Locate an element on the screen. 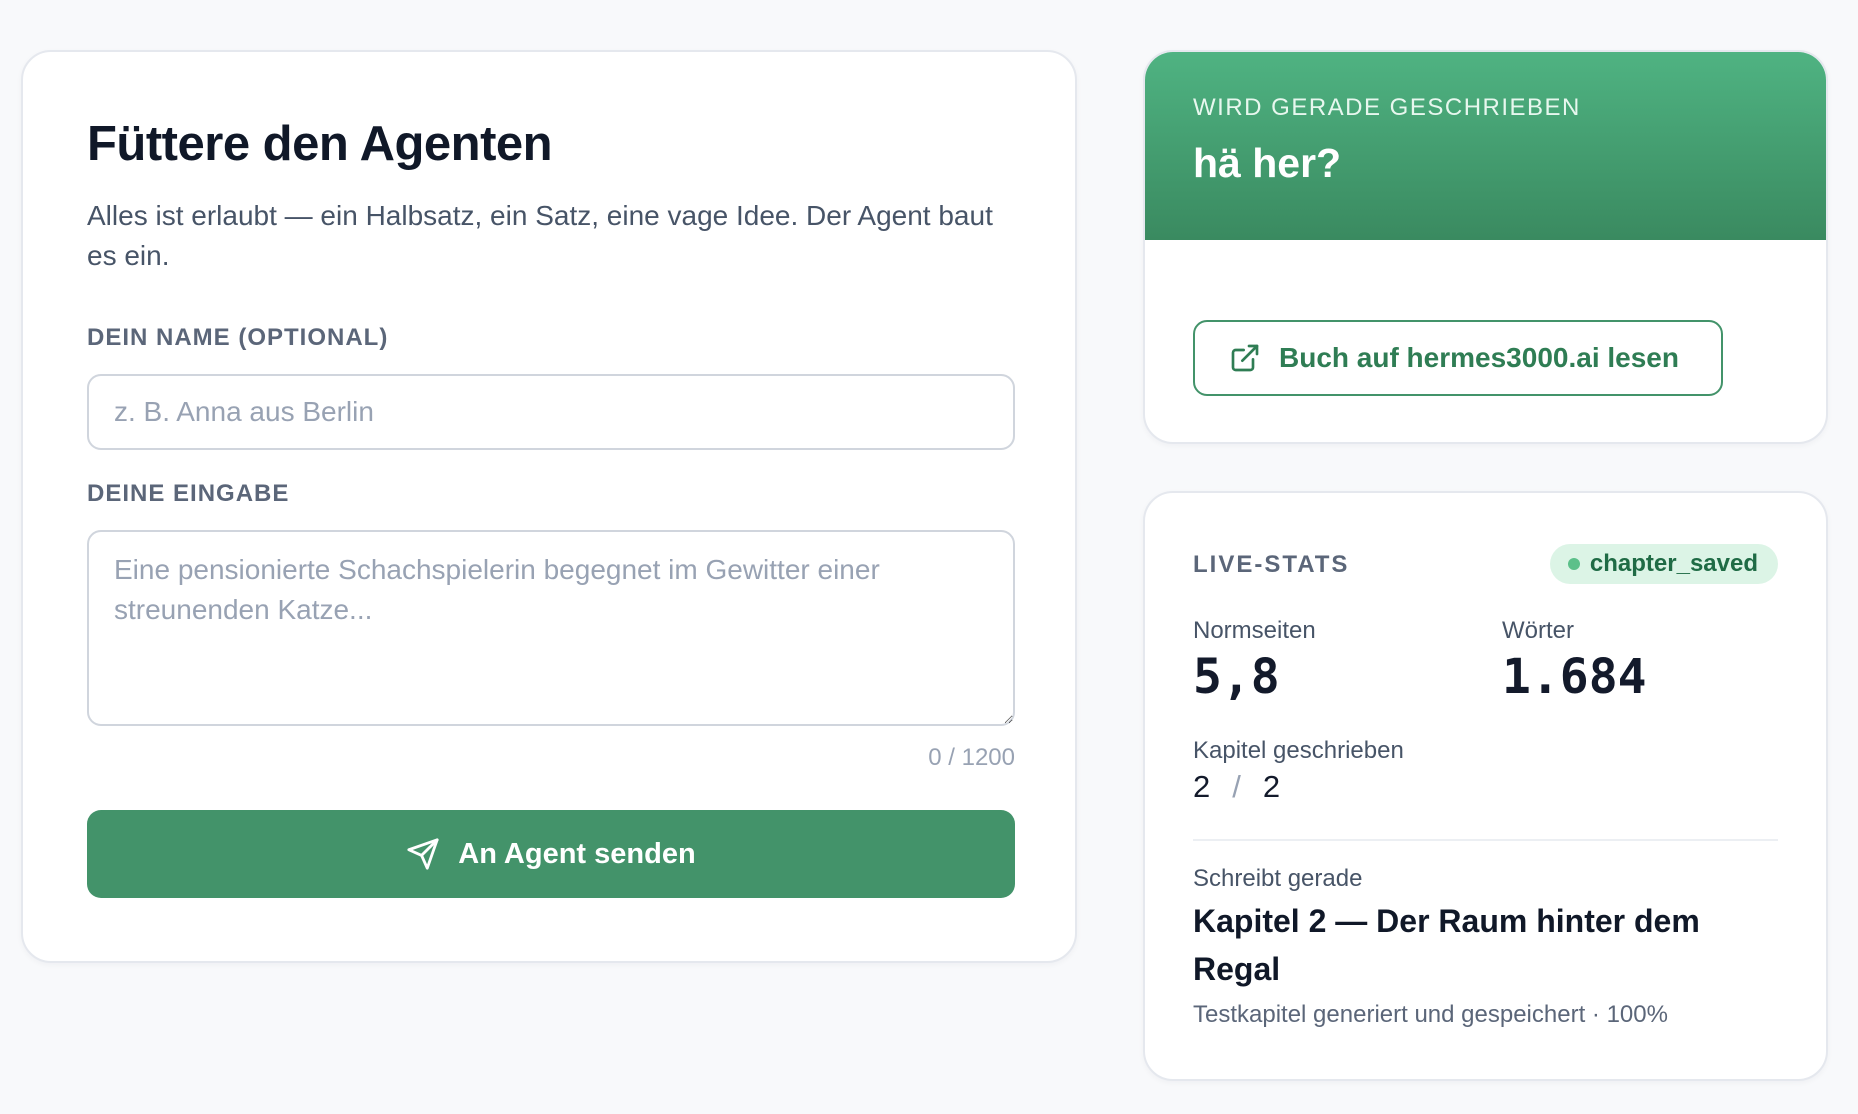 This screenshot has height=1114, width=1858. chapters-done: 2 is located at coordinates (1202, 786).